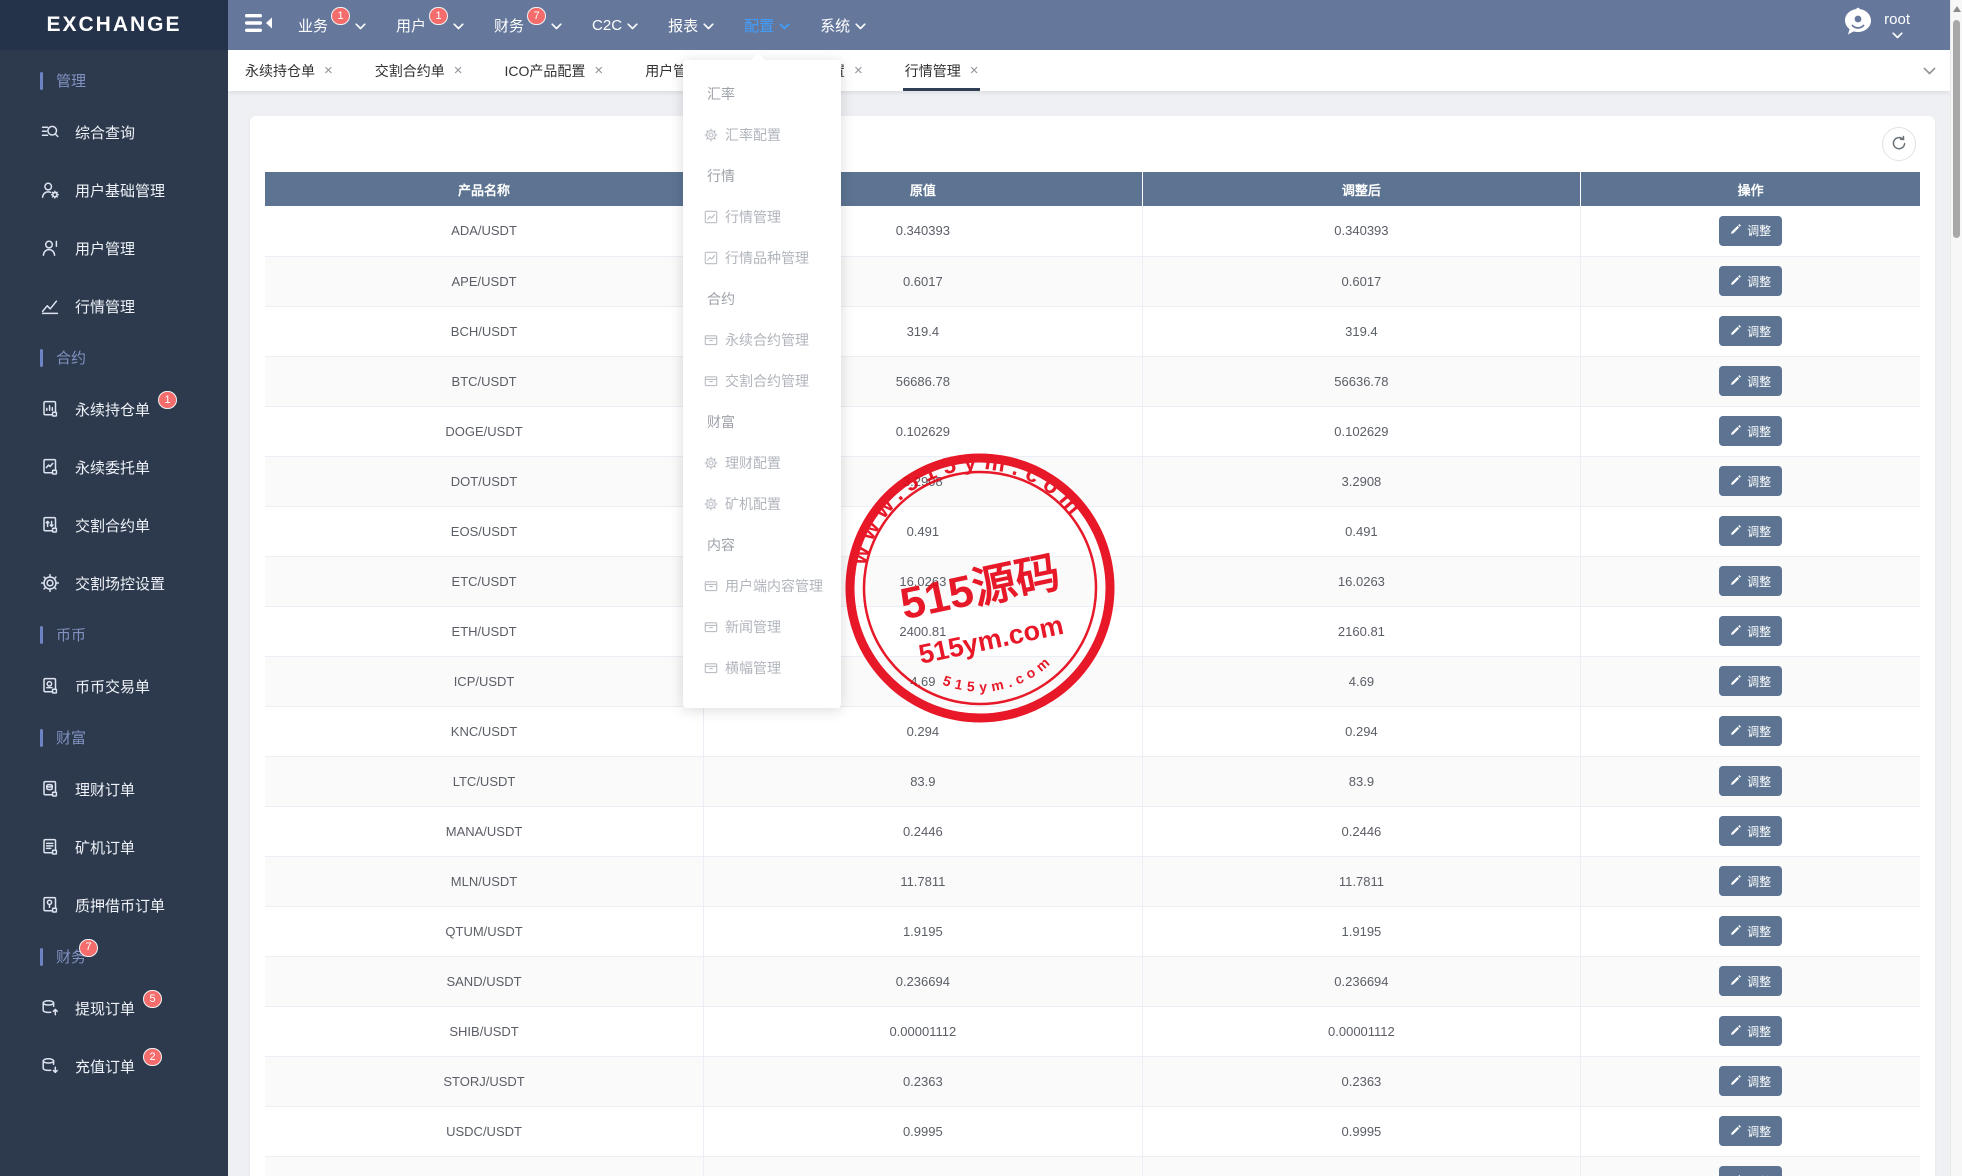  I want to click on sidebar-item-2: 用户基础管理, so click(114, 190).